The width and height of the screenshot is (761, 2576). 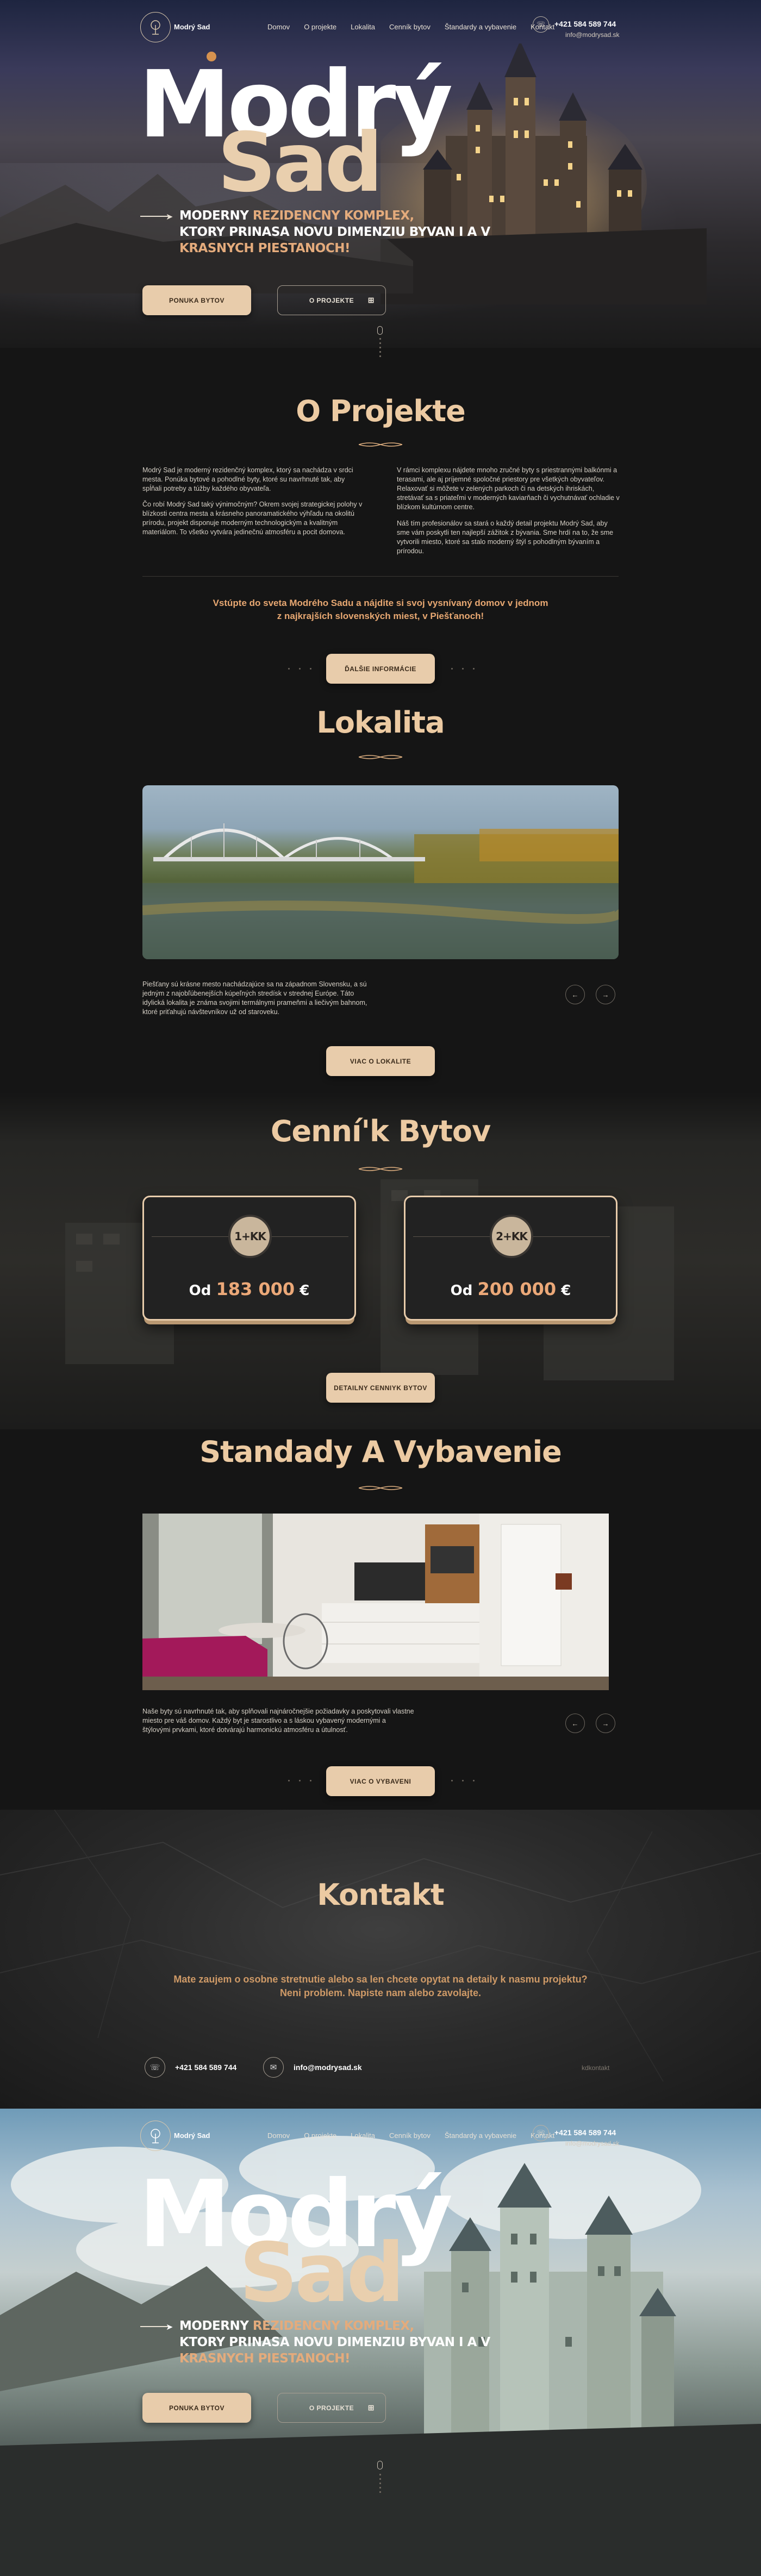 I want to click on interior-photo, so click(x=375, y=1602).